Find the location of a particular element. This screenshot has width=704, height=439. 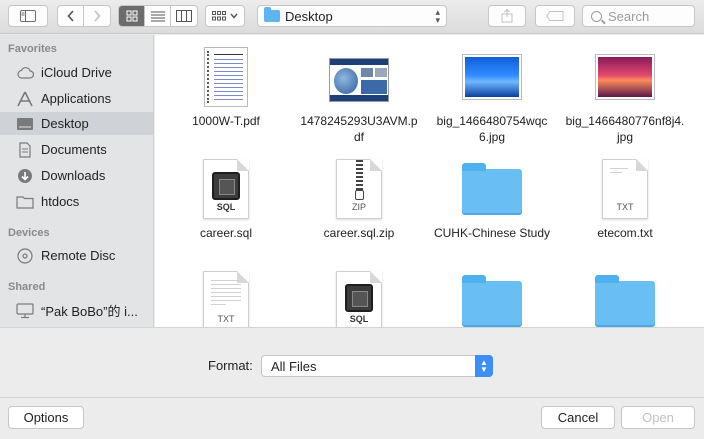

back-button is located at coordinates (71, 16).